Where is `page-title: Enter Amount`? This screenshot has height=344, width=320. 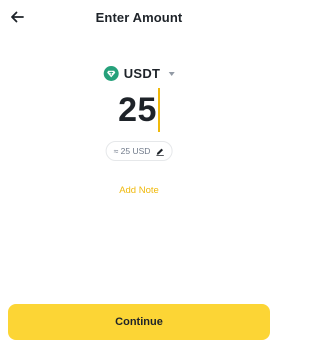 page-title: Enter Amount is located at coordinates (139, 17).